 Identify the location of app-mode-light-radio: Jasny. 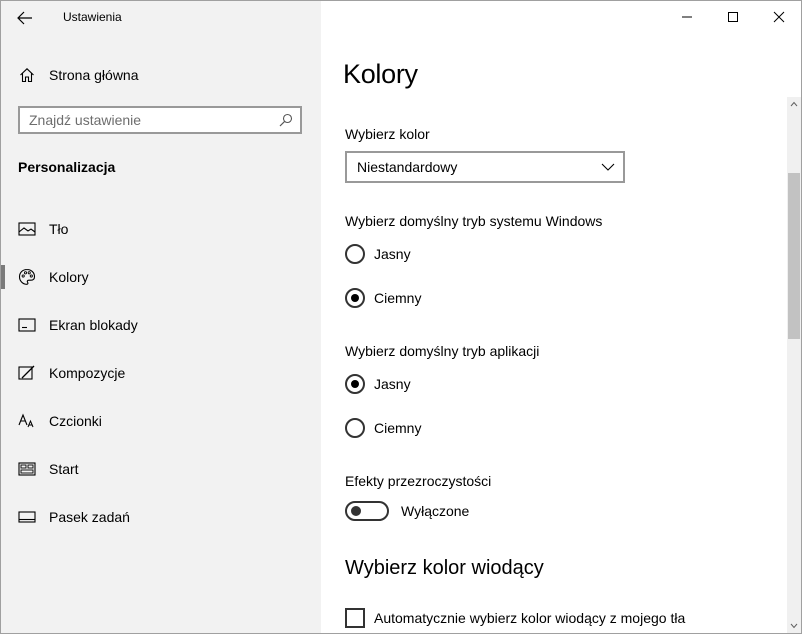
(378, 384).